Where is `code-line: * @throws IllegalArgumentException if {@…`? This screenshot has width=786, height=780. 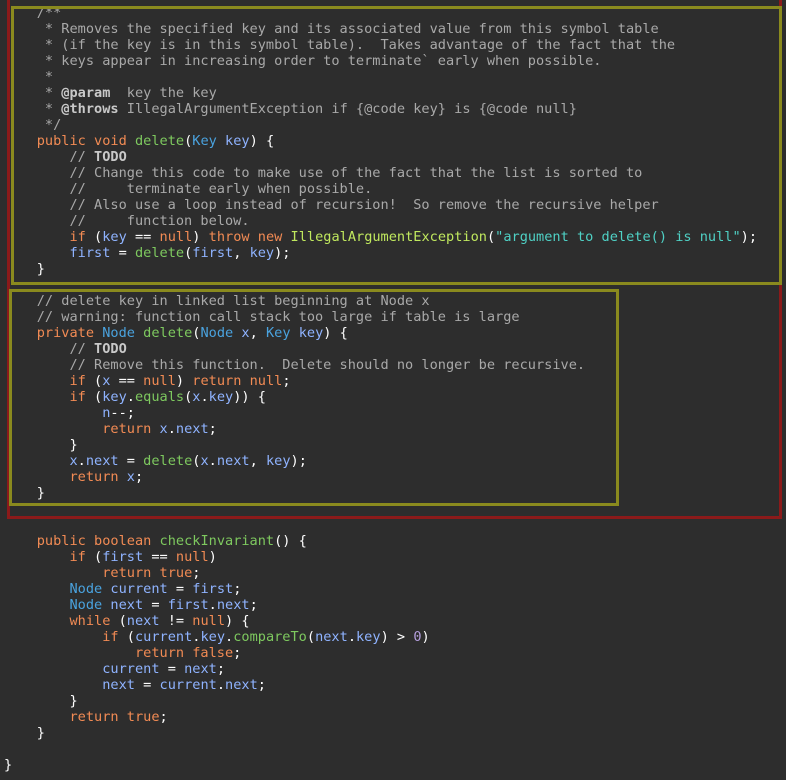
code-line: * @throws IllegalArgumentException if {@… is located at coordinates (290, 109).